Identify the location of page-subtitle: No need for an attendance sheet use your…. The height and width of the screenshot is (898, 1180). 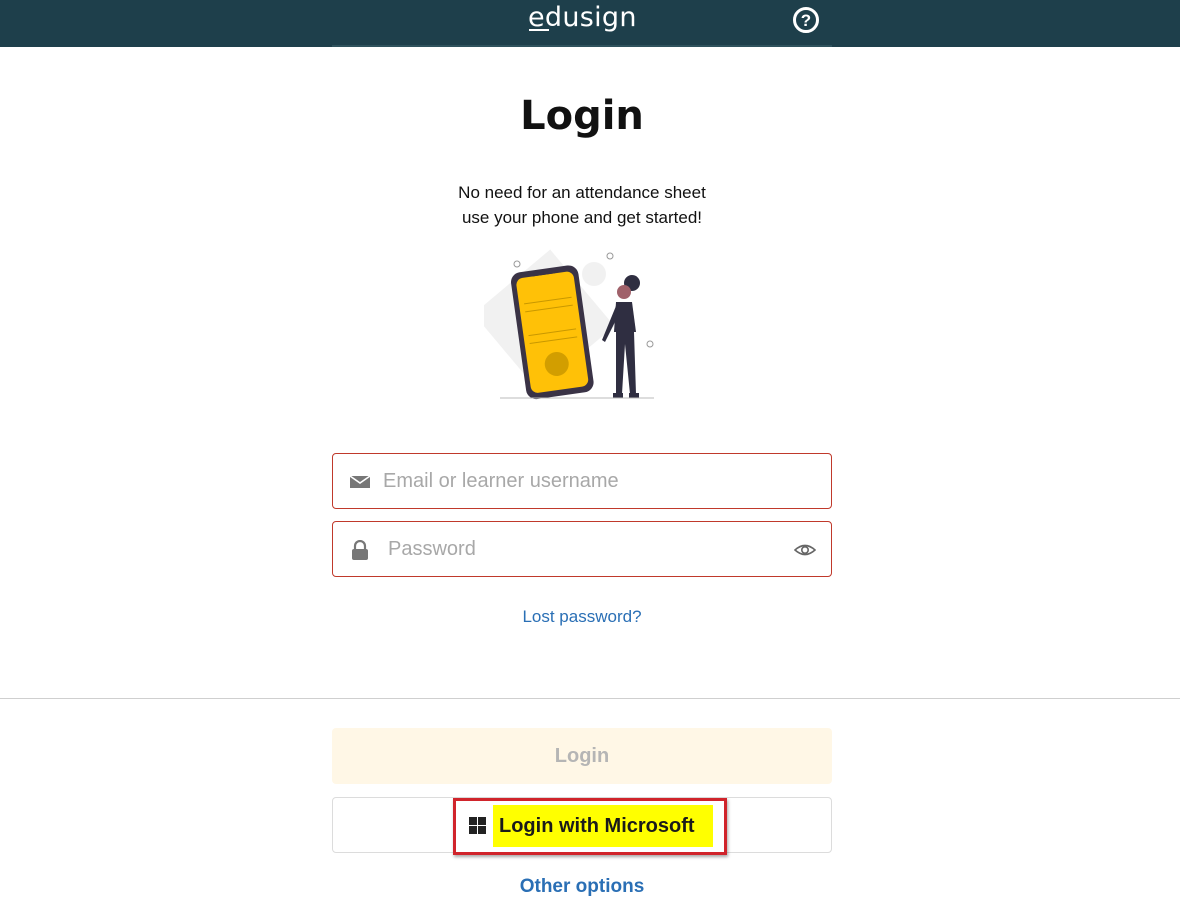
(582, 205).